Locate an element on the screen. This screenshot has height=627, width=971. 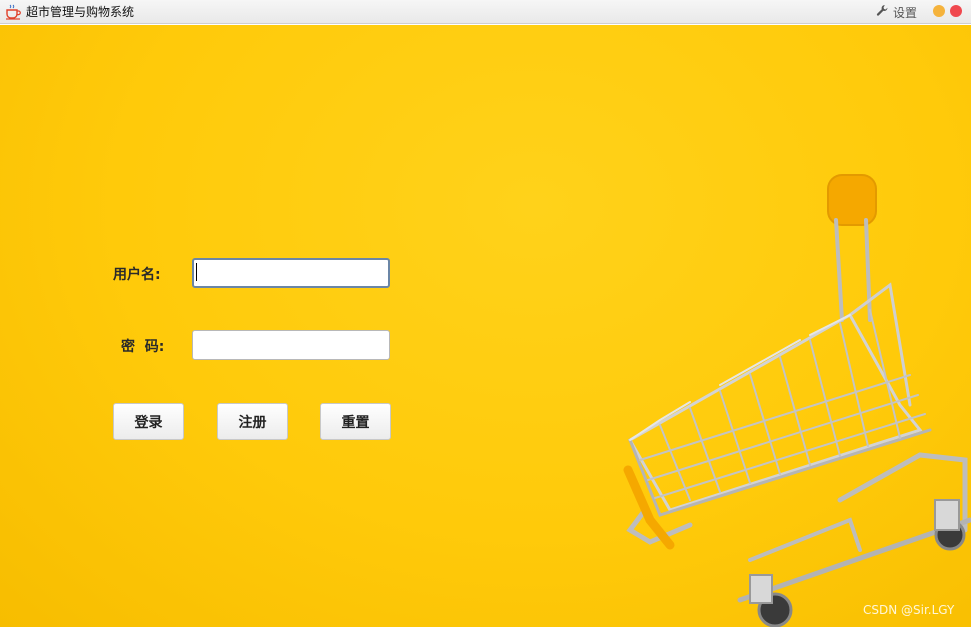
password-input is located at coordinates (291, 345).